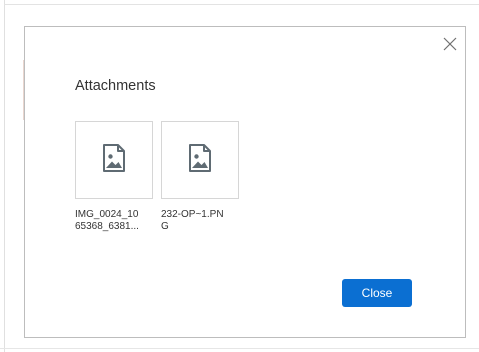  I want to click on attachment-item: 232-OP~1.PN G, so click(200, 177).